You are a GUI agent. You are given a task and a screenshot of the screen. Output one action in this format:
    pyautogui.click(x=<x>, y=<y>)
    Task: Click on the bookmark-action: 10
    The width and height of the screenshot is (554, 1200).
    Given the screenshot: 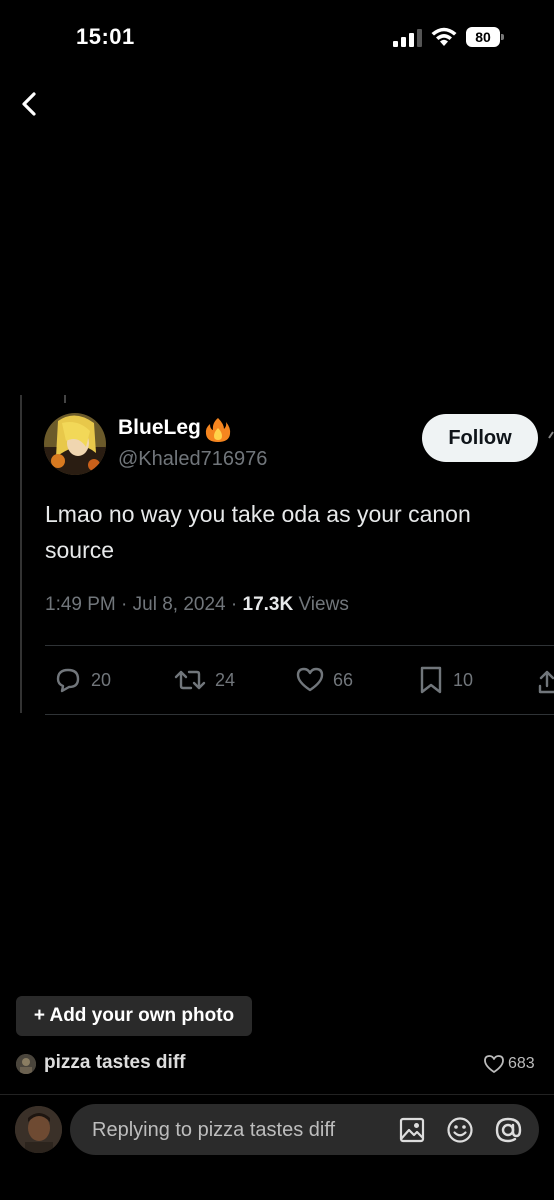 What is the action you would take?
    pyautogui.click(x=445, y=680)
    